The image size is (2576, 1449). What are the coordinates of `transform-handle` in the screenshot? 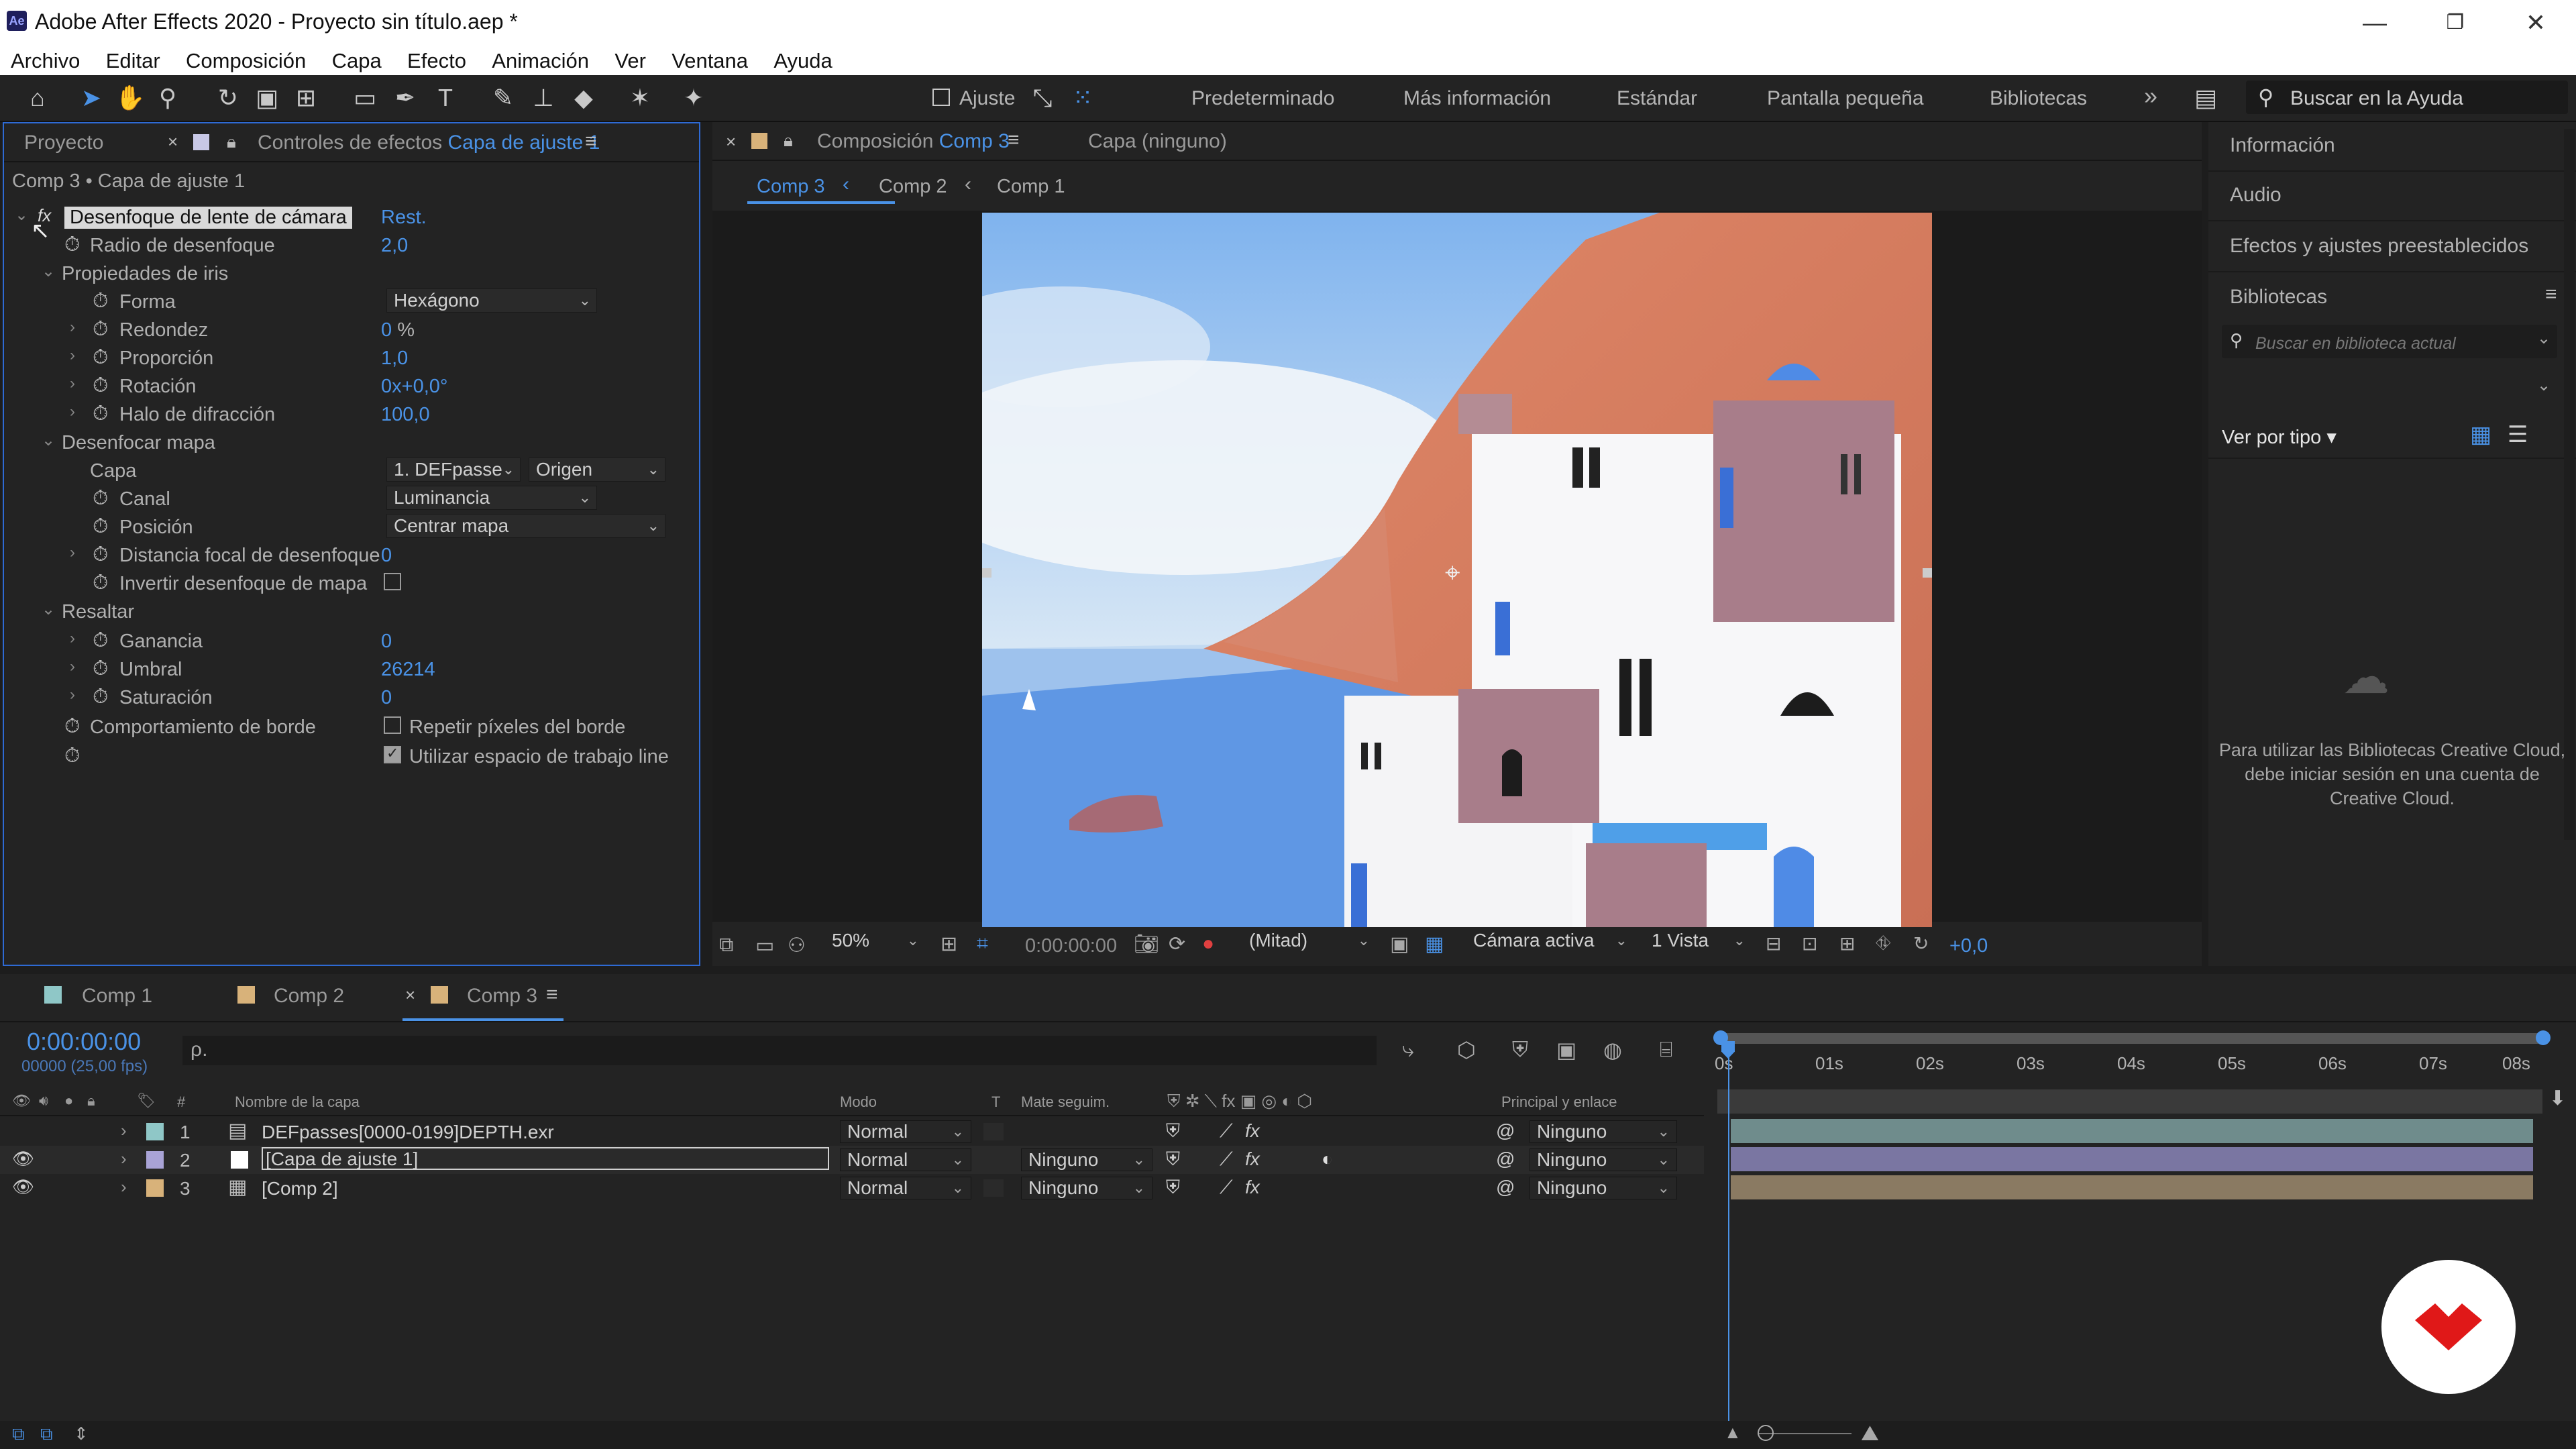 It's located at (1927, 573).